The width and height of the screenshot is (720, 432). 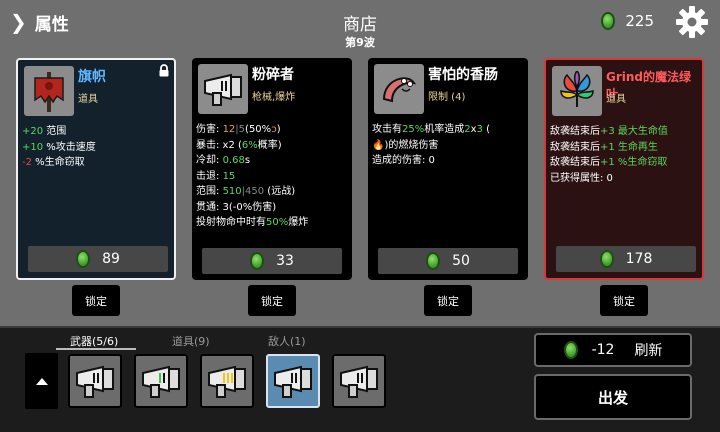 What do you see at coordinates (96, 349) in the screenshot?
I see `tab-underline` at bounding box center [96, 349].